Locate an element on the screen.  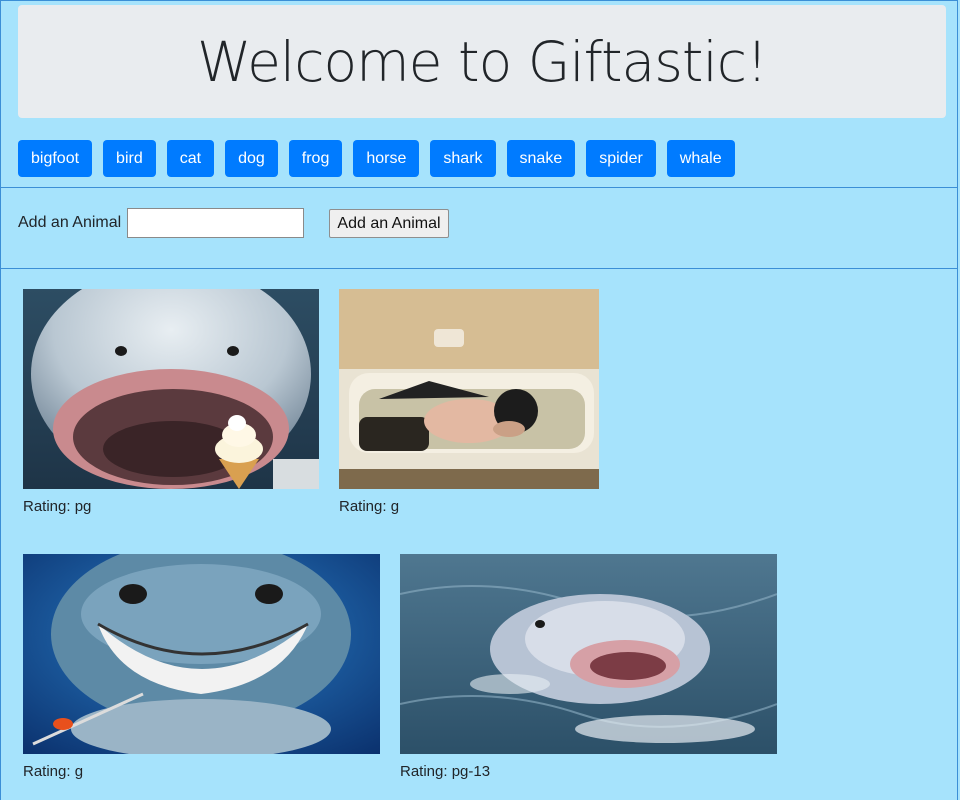
cartoon-shark-image is located at coordinates (201, 649).